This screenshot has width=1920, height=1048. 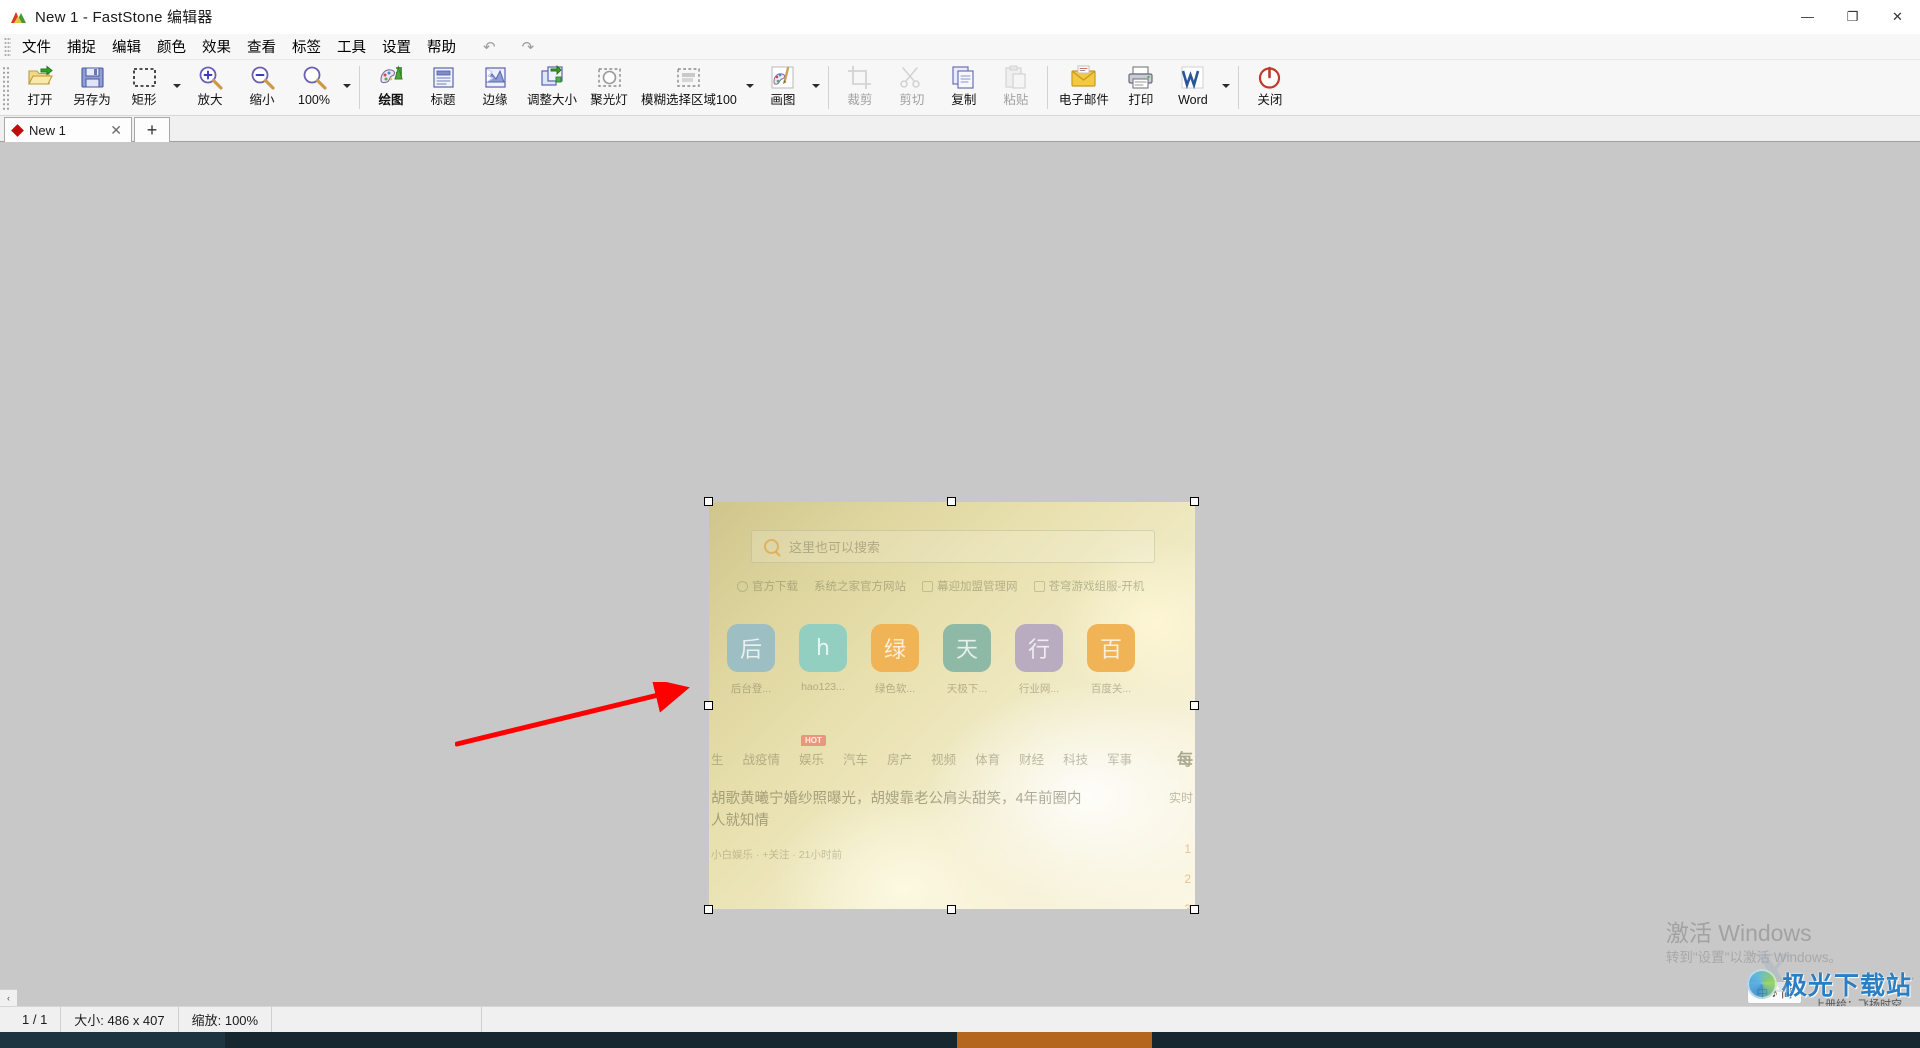 I want to click on toolbar-cut: 剪切, so click(x=912, y=87).